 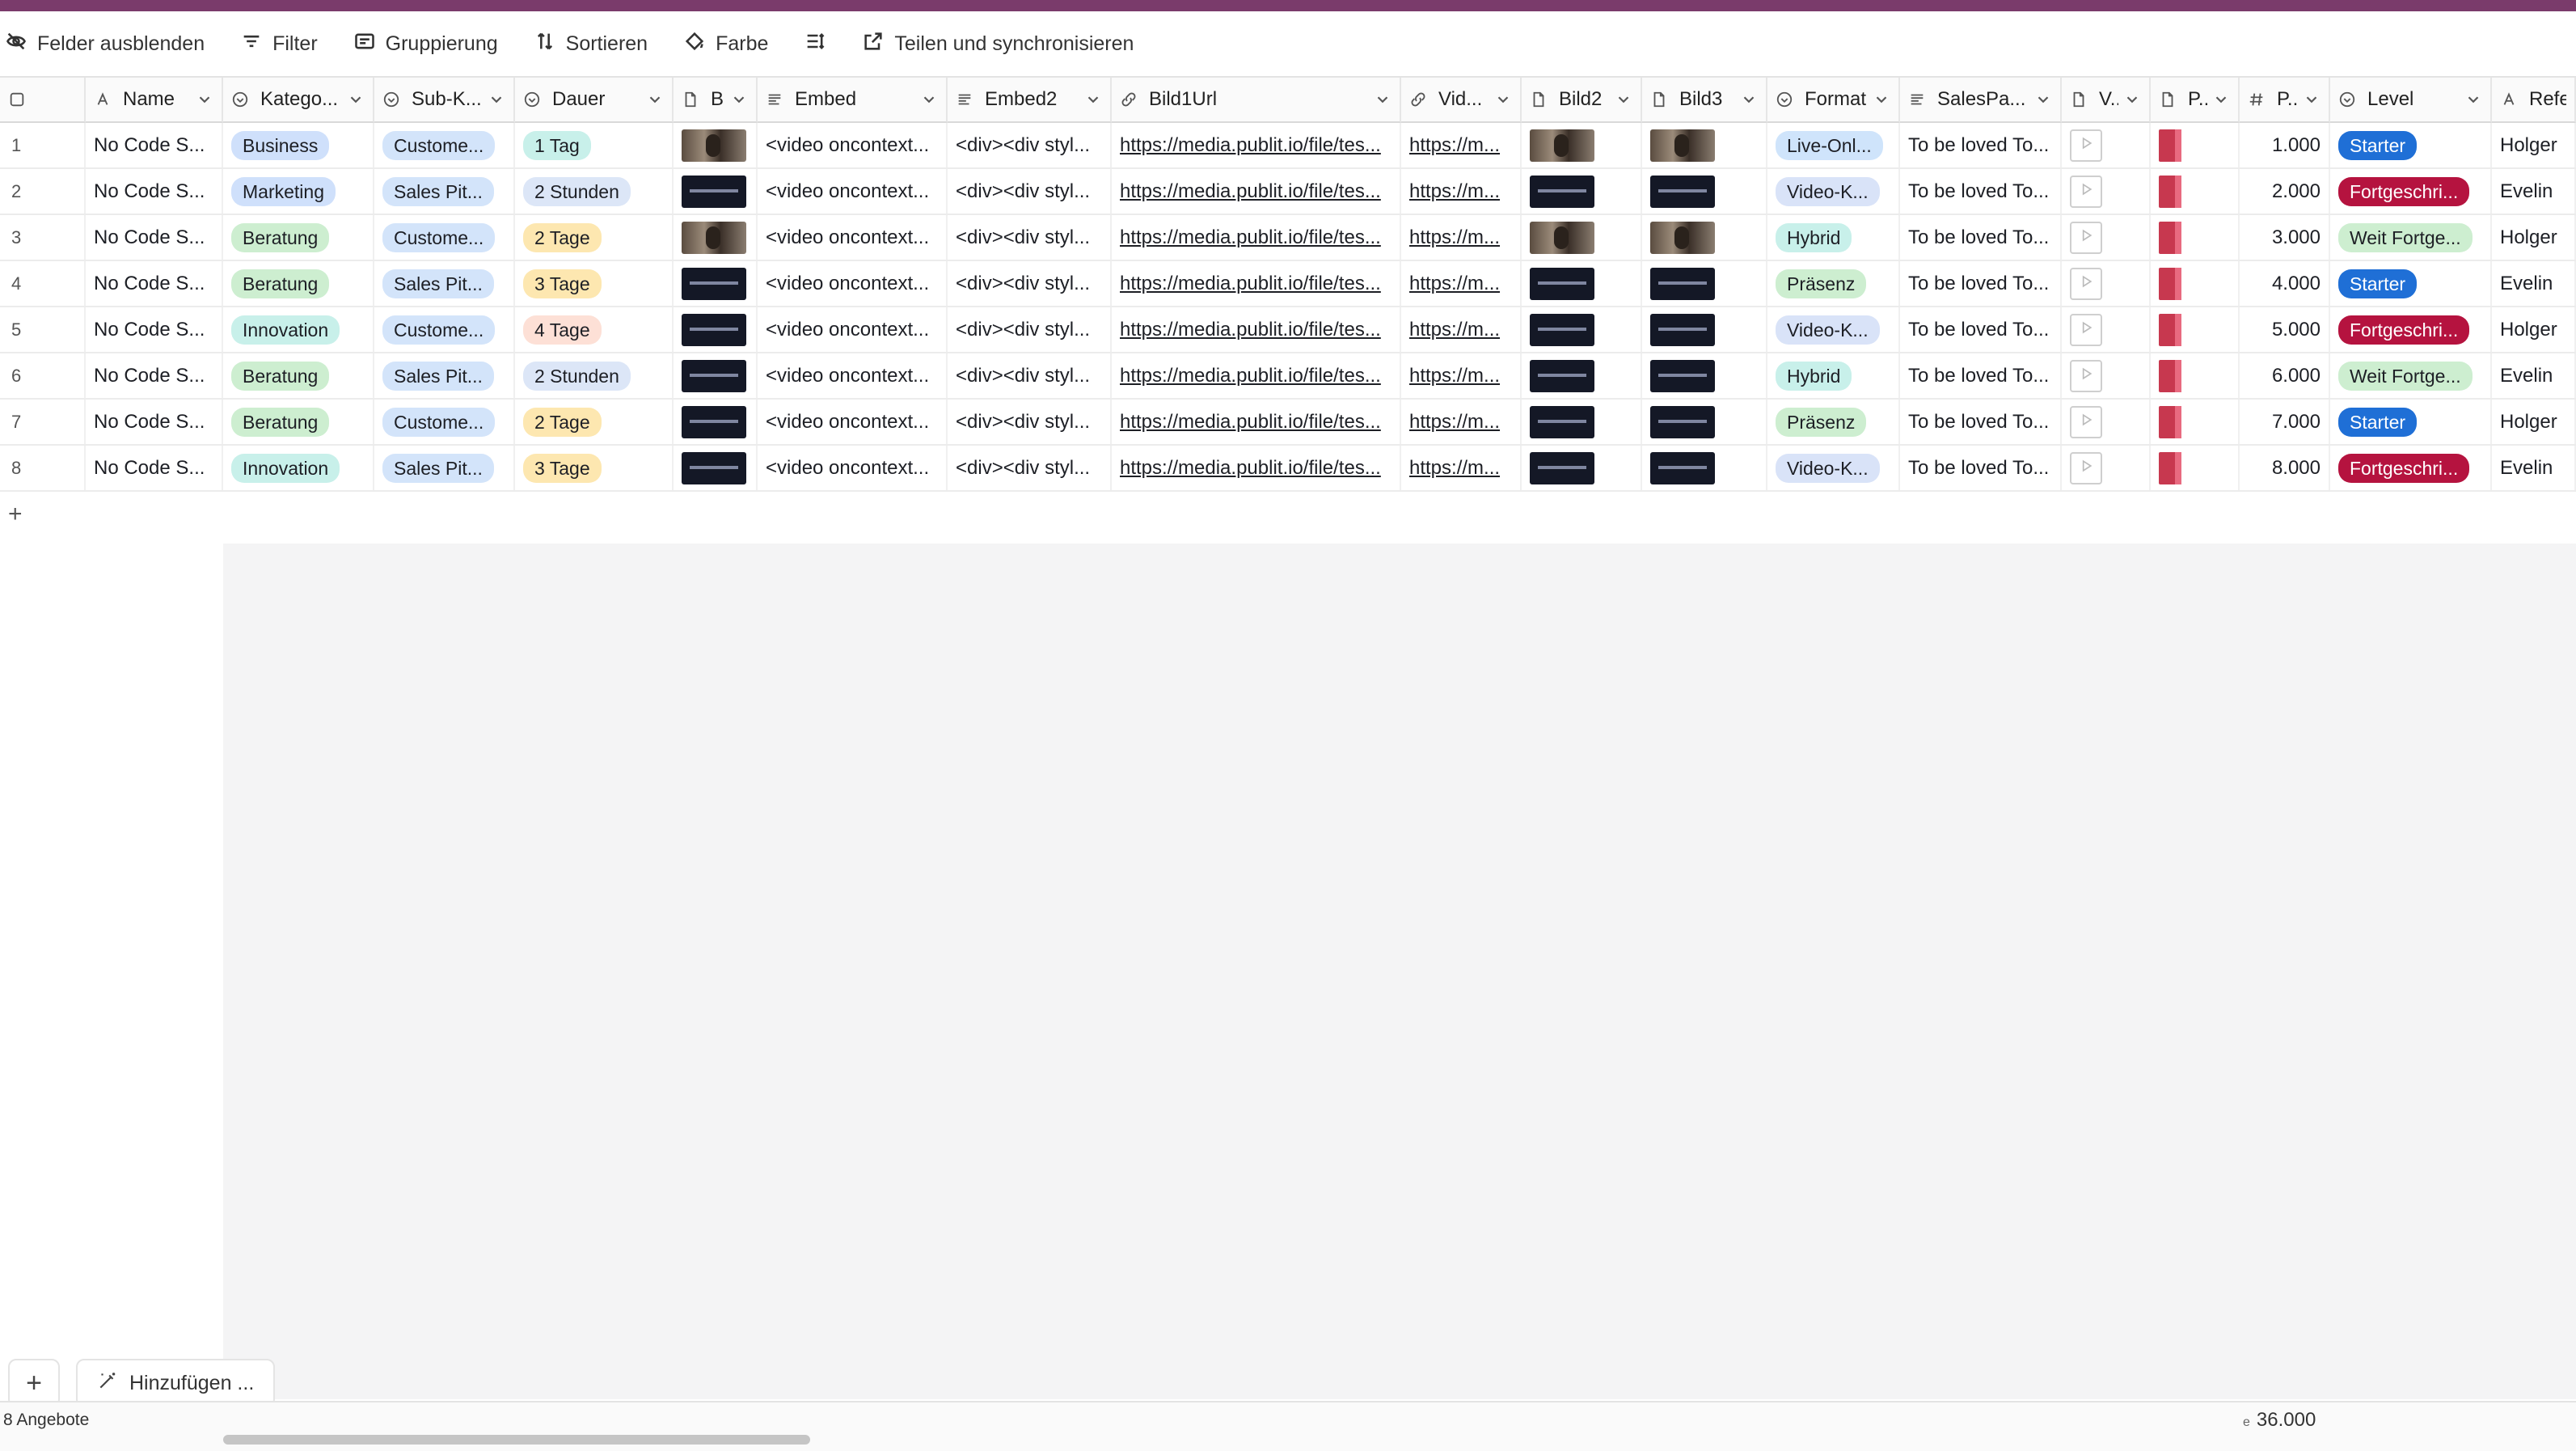 What do you see at coordinates (998, 43) in the screenshot?
I see `toolbar-share-button: Teilen und synchronisieren` at bounding box center [998, 43].